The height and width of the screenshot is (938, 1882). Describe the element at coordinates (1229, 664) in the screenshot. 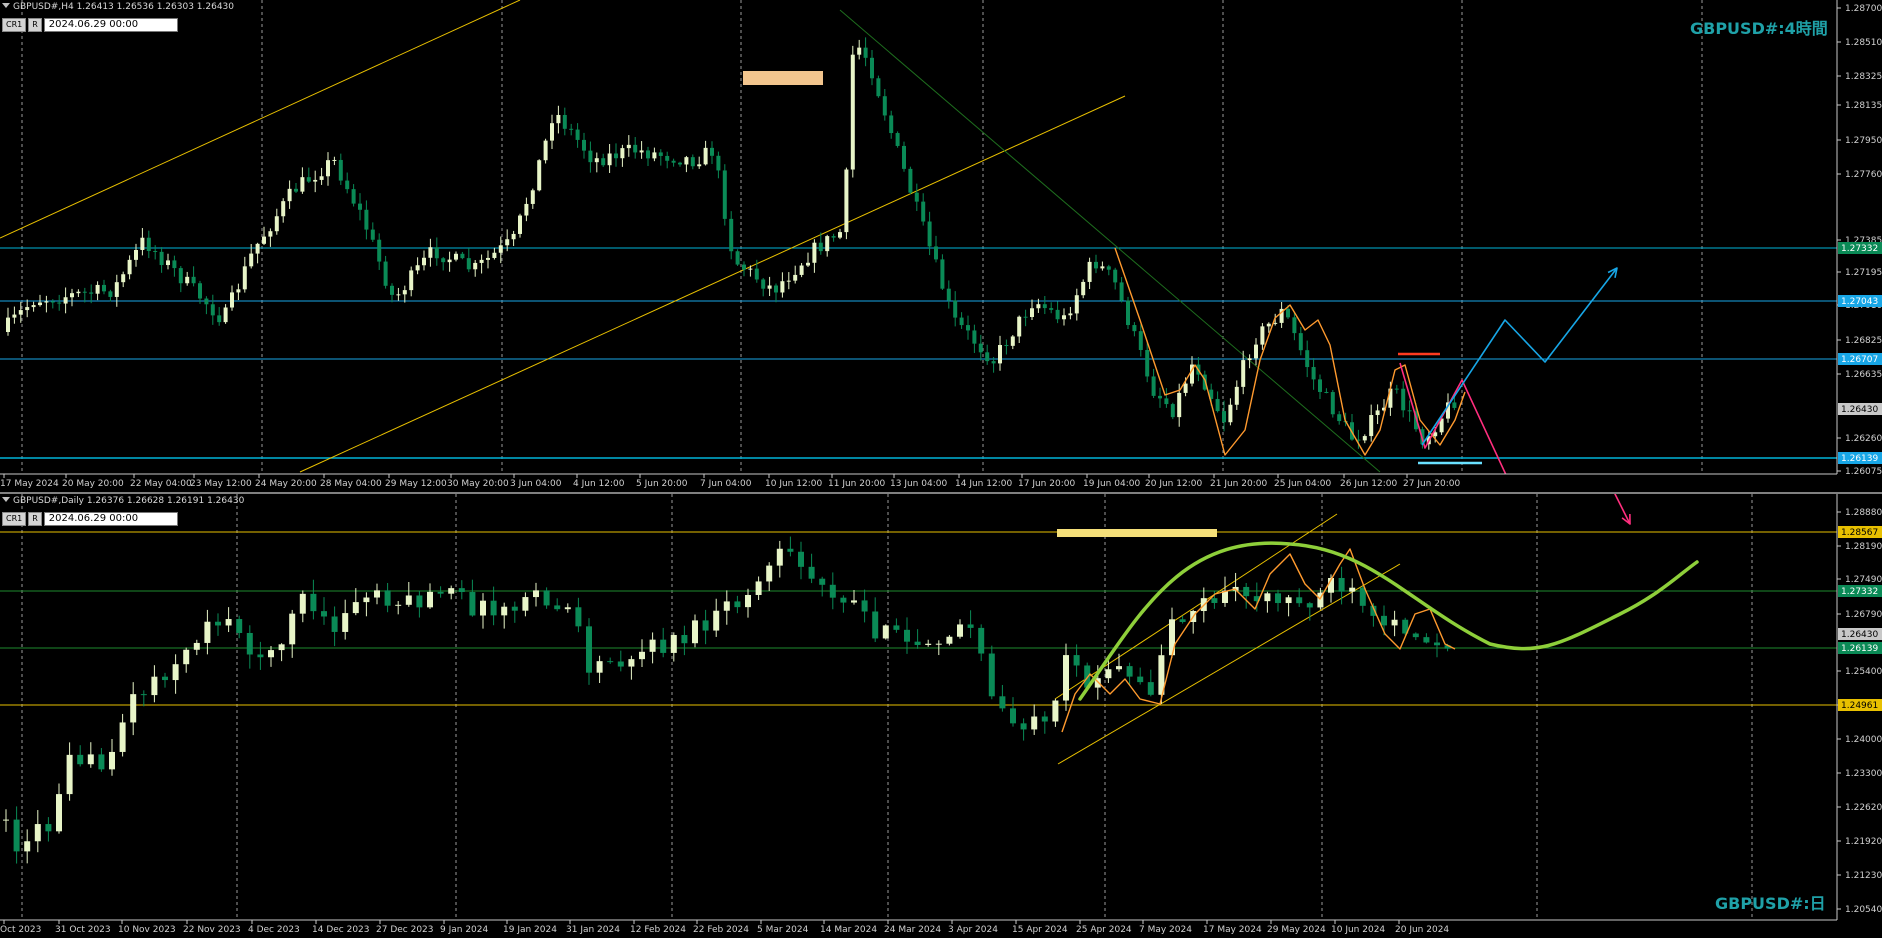

I see `channel-lower-line` at that location.